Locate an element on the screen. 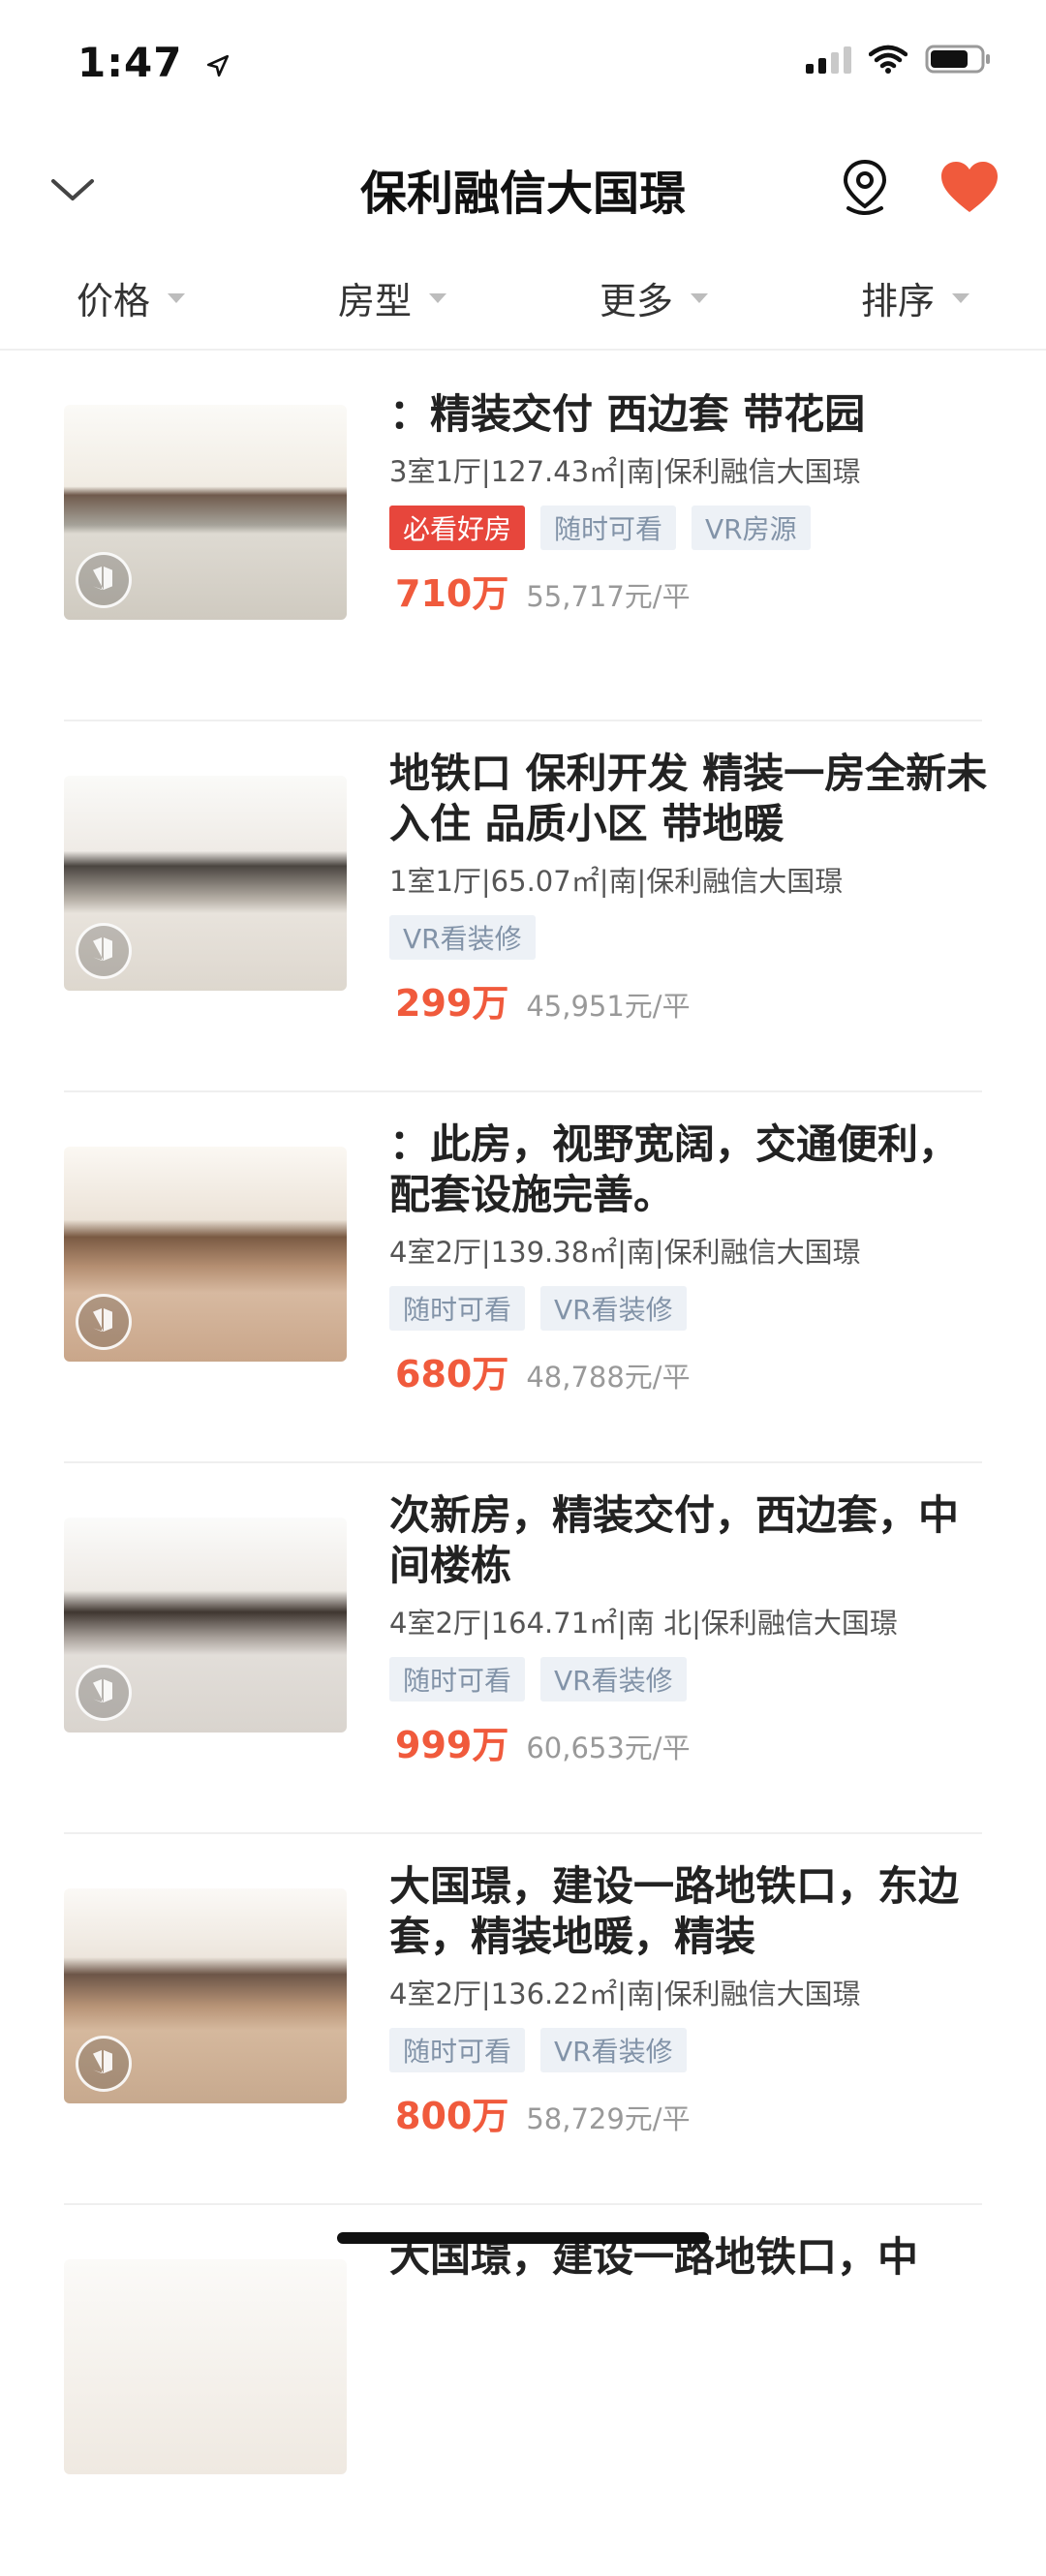 This screenshot has height=2576, width=1046. filter-label: 价格 is located at coordinates (113, 301).